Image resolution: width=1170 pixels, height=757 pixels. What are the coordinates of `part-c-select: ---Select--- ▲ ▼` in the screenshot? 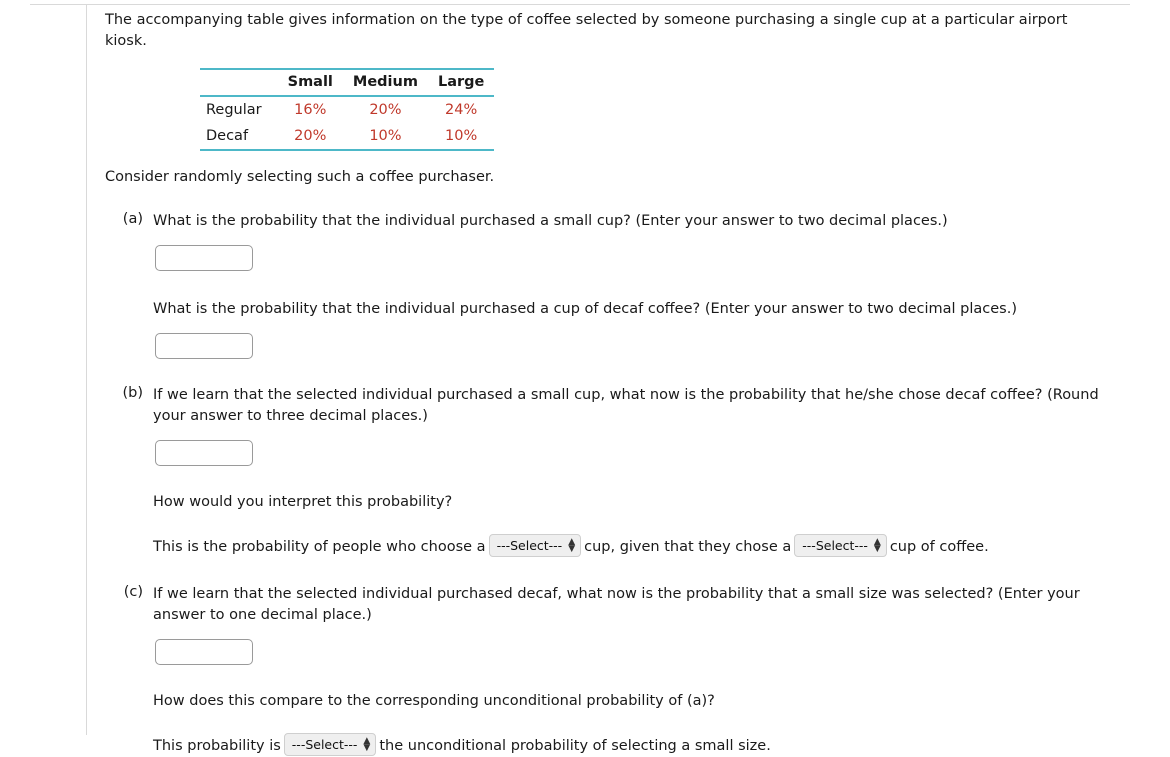 It's located at (330, 745).